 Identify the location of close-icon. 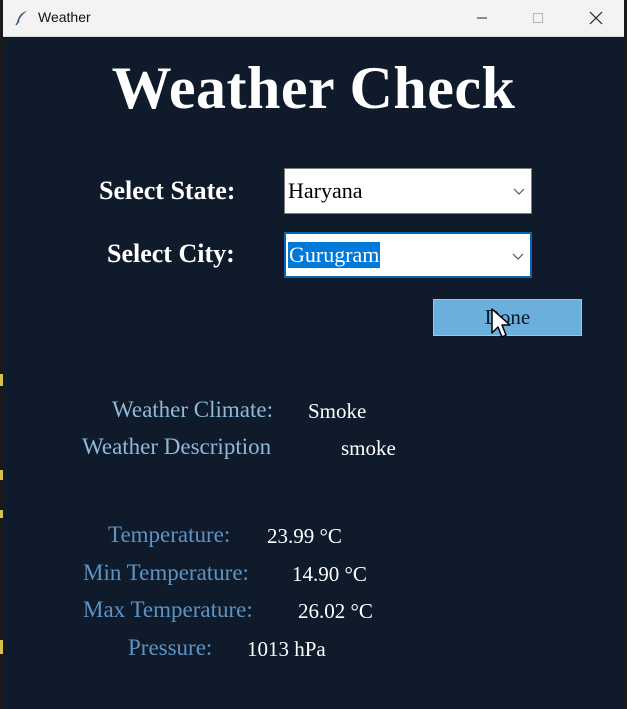
(596, 18).